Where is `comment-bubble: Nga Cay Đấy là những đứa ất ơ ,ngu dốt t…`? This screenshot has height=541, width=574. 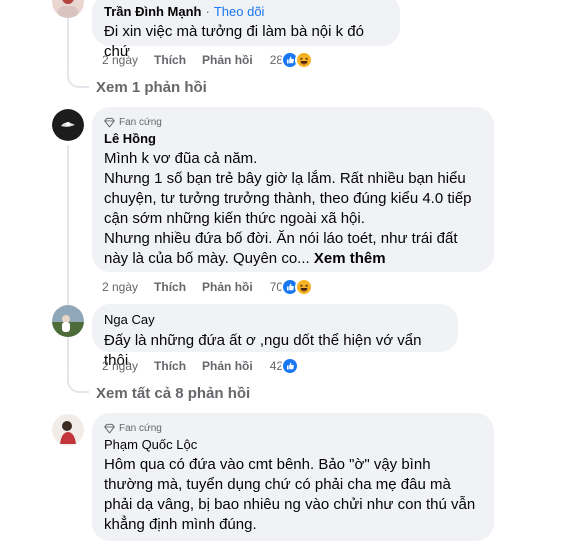 comment-bubble: Nga Cay Đấy là những đứa ất ơ ,ngu dốt t… is located at coordinates (275, 336).